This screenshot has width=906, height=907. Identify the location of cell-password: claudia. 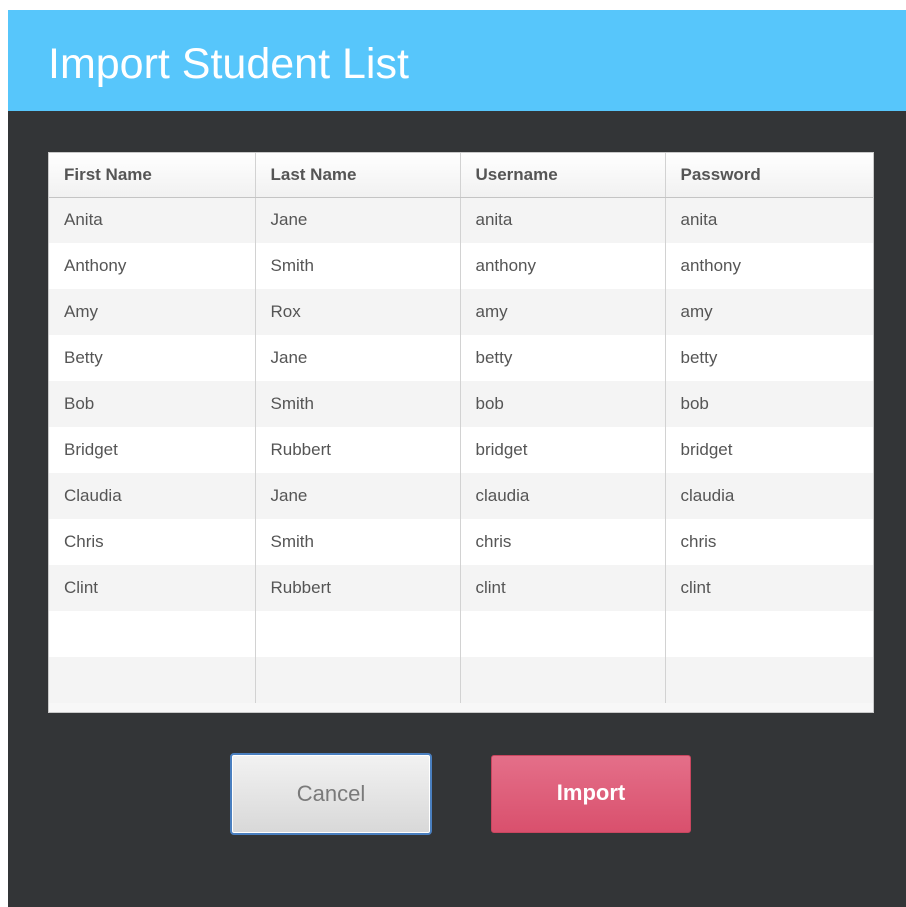
(769, 496).